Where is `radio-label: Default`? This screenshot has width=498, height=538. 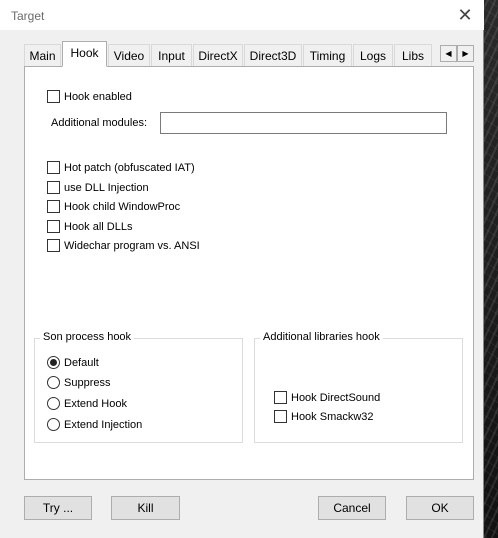
radio-label: Default is located at coordinates (81, 362).